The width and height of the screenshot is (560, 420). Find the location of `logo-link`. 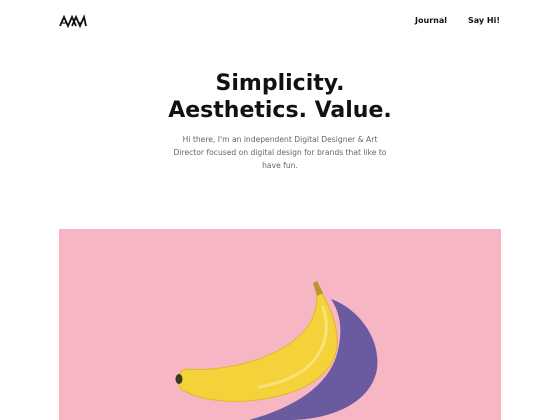

logo-link is located at coordinates (73, 21).